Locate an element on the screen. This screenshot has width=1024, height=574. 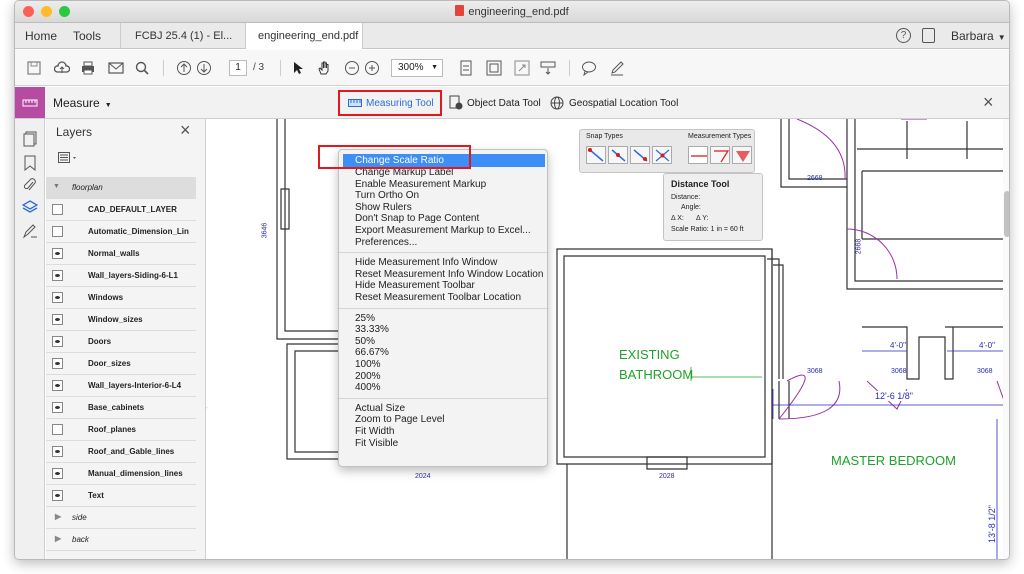
layers-icon is located at coordinates (30, 208).